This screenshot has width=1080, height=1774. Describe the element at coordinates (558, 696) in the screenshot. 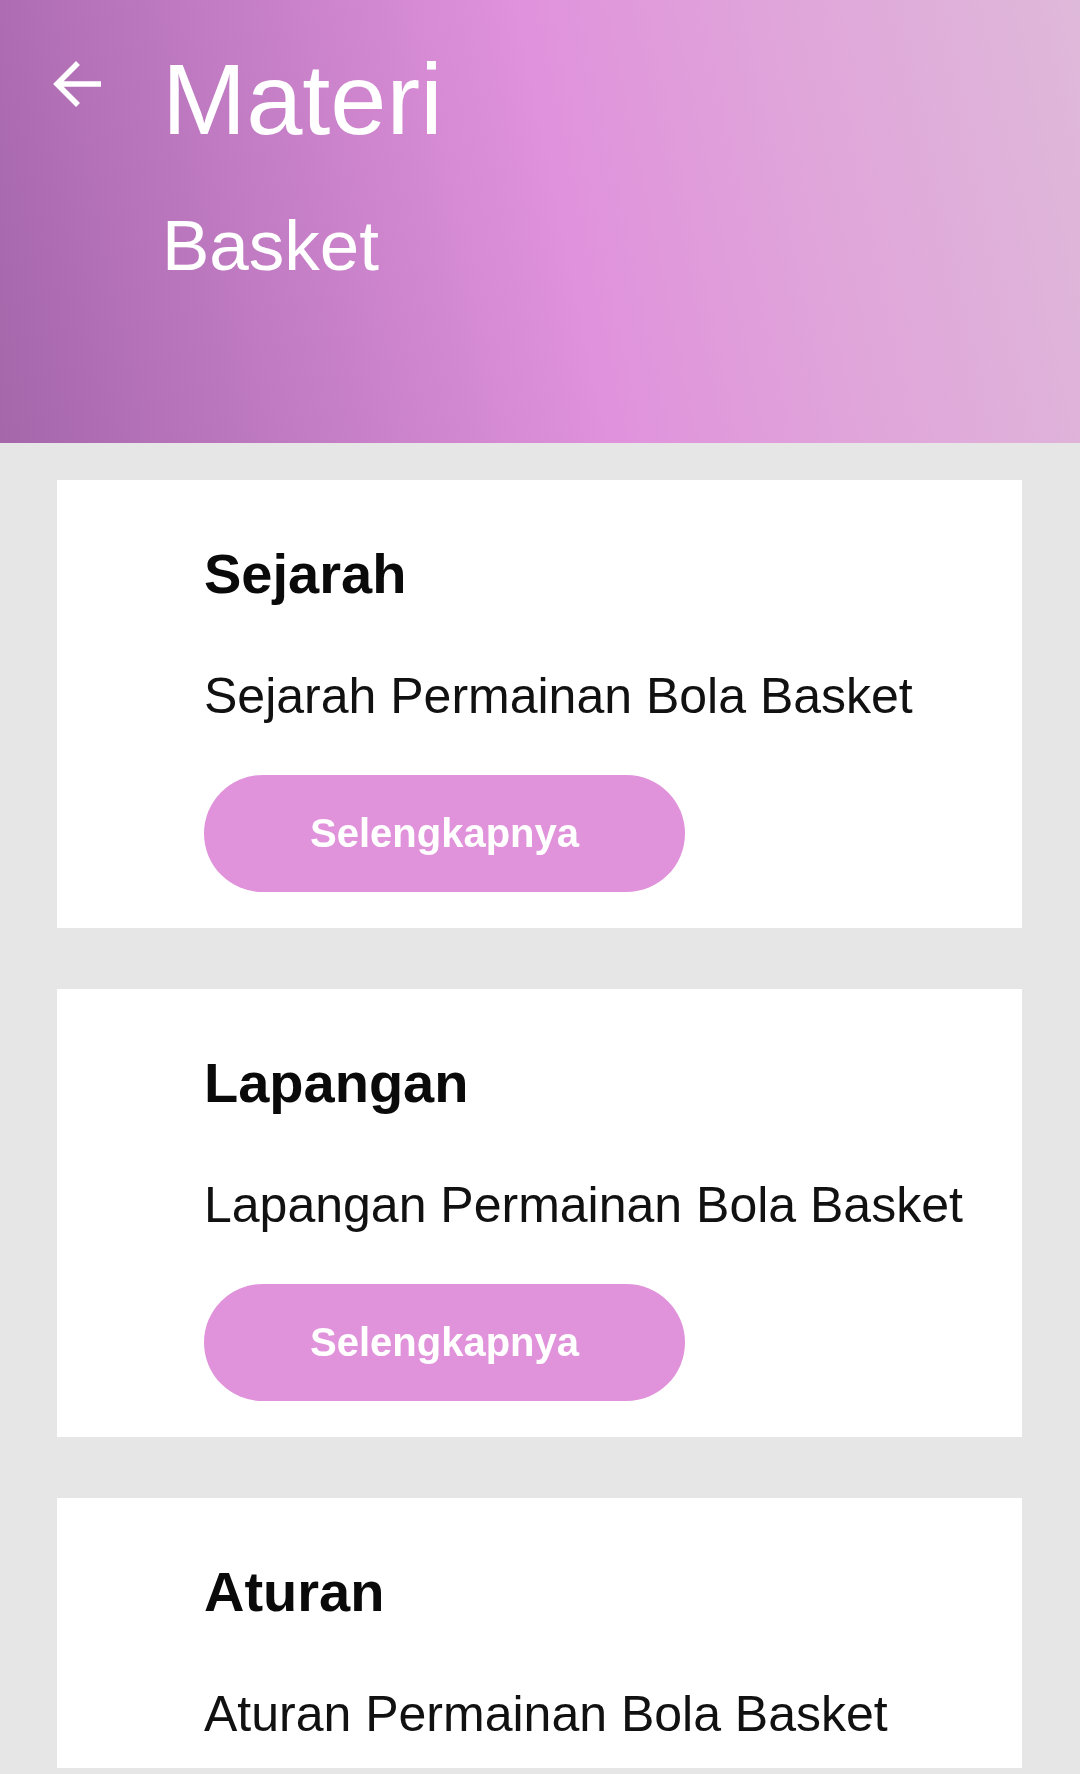

I see `card-description: Sejarah Permainan Bola Basket` at that location.